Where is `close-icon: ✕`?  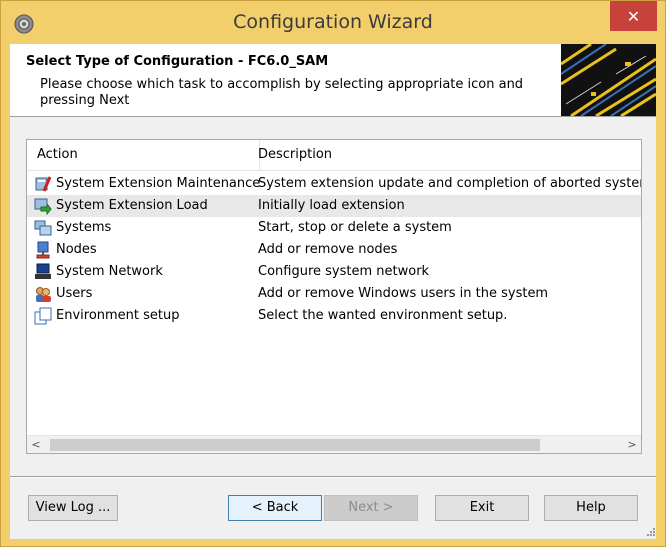 close-icon: ✕ is located at coordinates (633, 16).